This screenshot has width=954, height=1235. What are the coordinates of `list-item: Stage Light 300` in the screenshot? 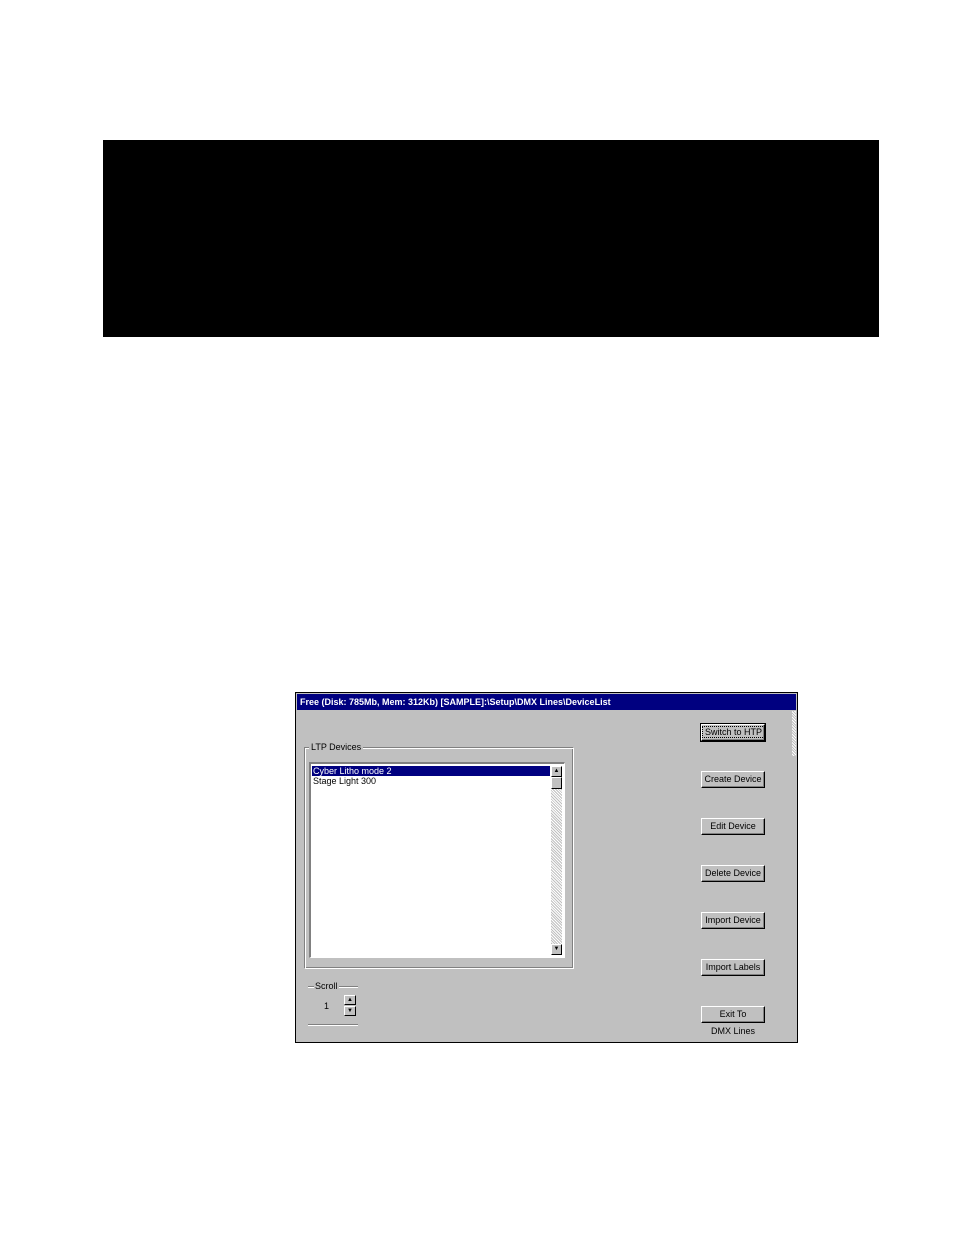 It's located at (431, 781).